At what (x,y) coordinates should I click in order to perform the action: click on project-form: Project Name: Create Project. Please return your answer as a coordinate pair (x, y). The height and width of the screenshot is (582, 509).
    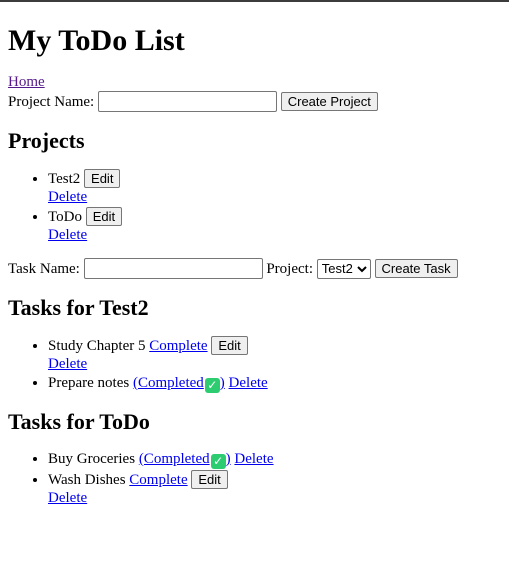
    Looking at the image, I should click on (254, 101).